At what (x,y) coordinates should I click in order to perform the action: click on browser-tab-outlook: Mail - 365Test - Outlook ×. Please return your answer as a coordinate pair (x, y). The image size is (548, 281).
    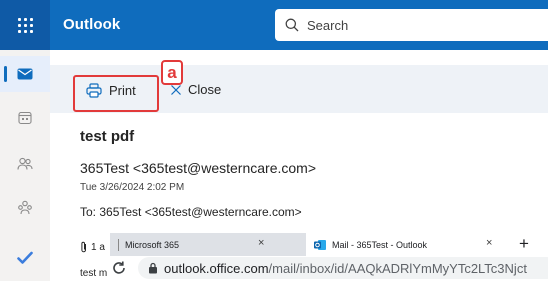
    Looking at the image, I should click on (401, 244).